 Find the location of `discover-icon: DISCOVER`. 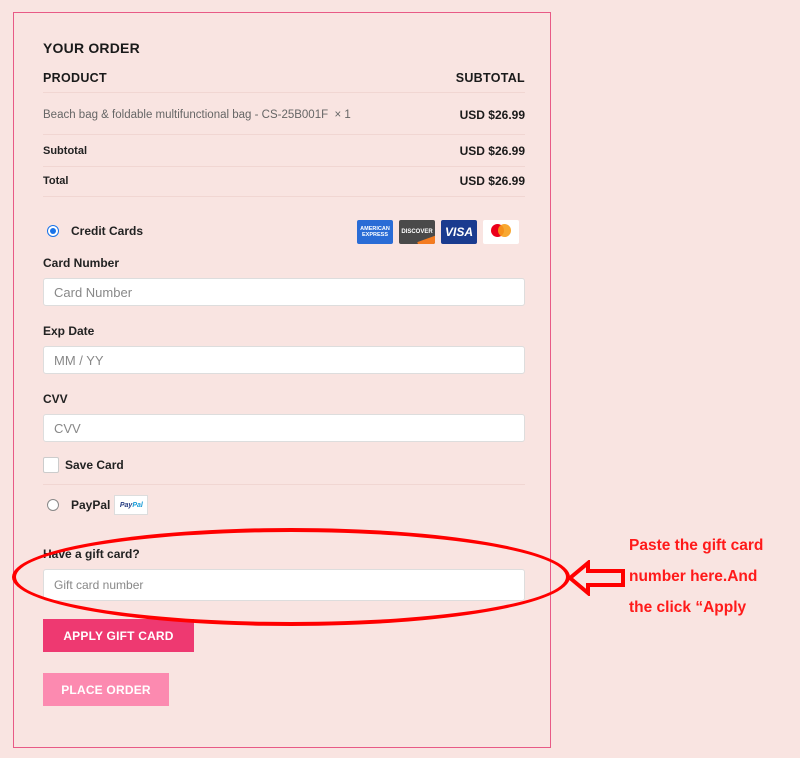

discover-icon: DISCOVER is located at coordinates (417, 232).